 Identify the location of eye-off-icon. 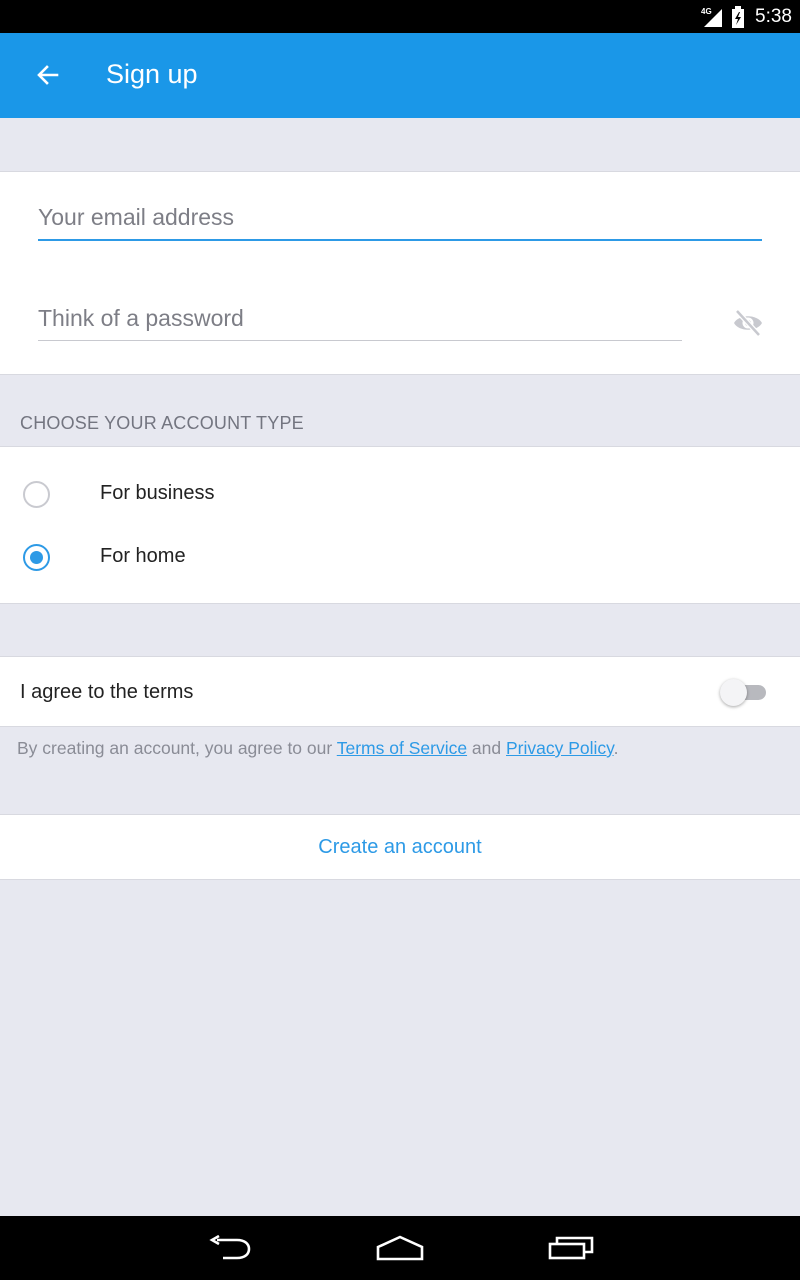
(748, 323).